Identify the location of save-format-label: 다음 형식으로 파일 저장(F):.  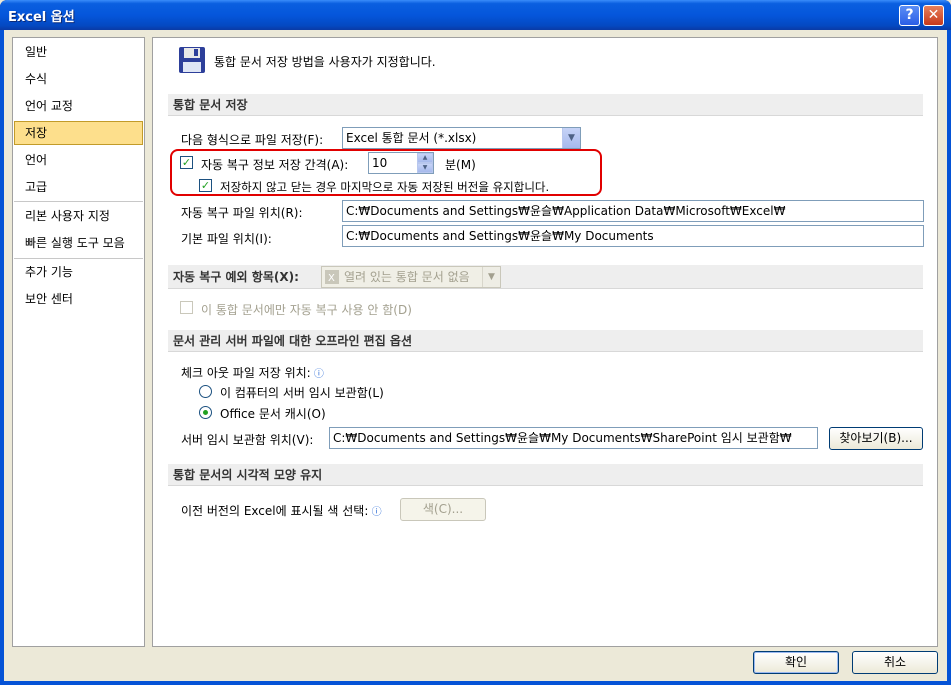
(252, 140).